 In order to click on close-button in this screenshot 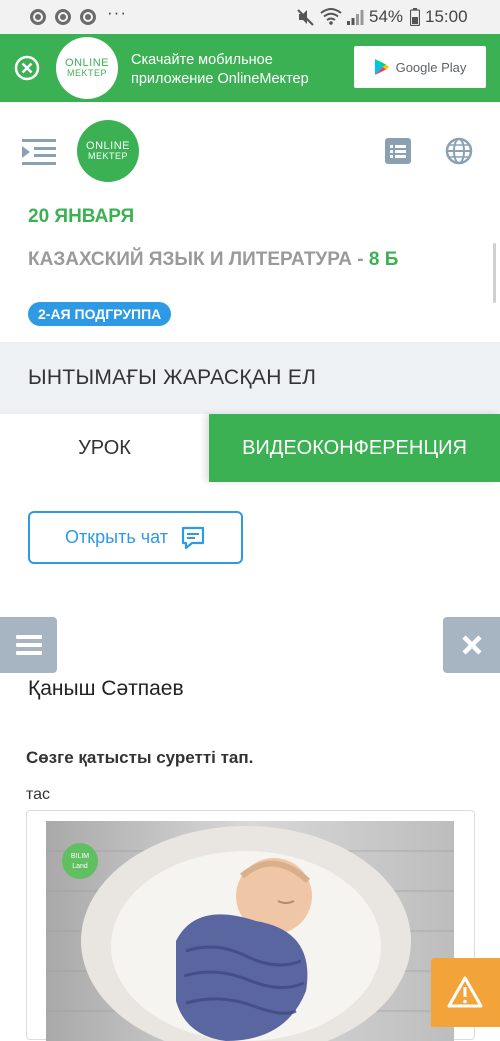, I will do `click(471, 645)`.